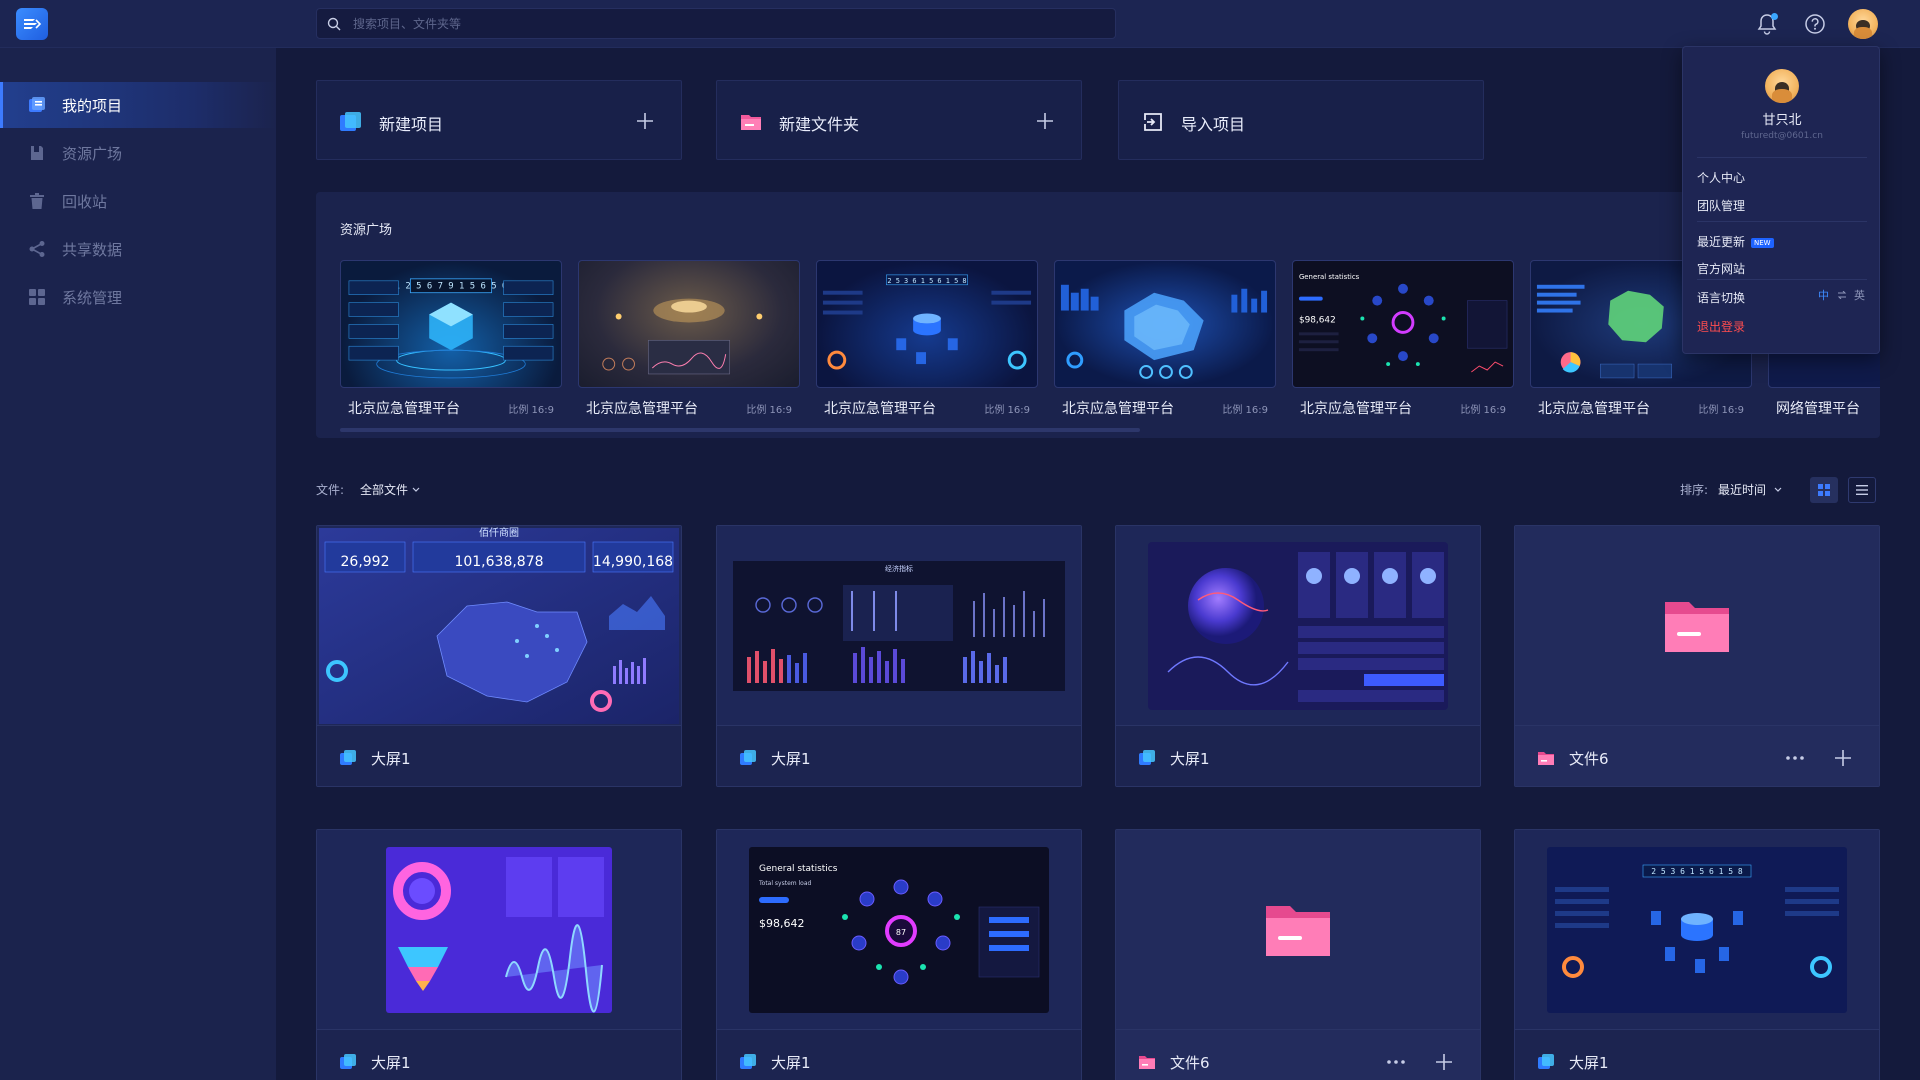 The width and height of the screenshot is (1920, 1080). Describe the element at coordinates (1863, 24) in the screenshot. I see `user-avatar` at that location.